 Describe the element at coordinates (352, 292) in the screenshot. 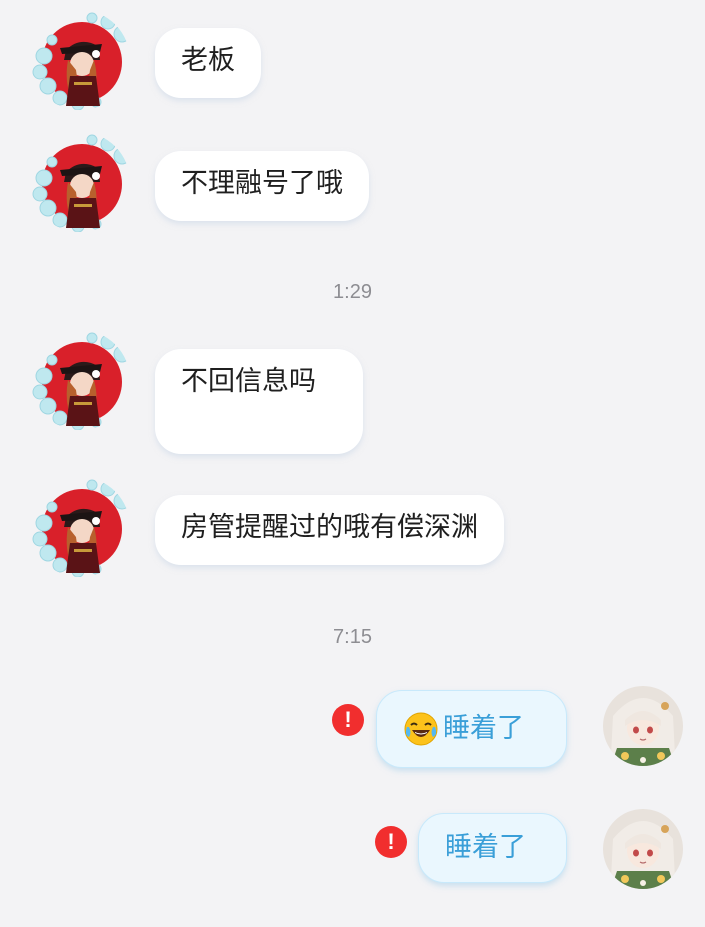

I see `timestamp: 1:29` at that location.